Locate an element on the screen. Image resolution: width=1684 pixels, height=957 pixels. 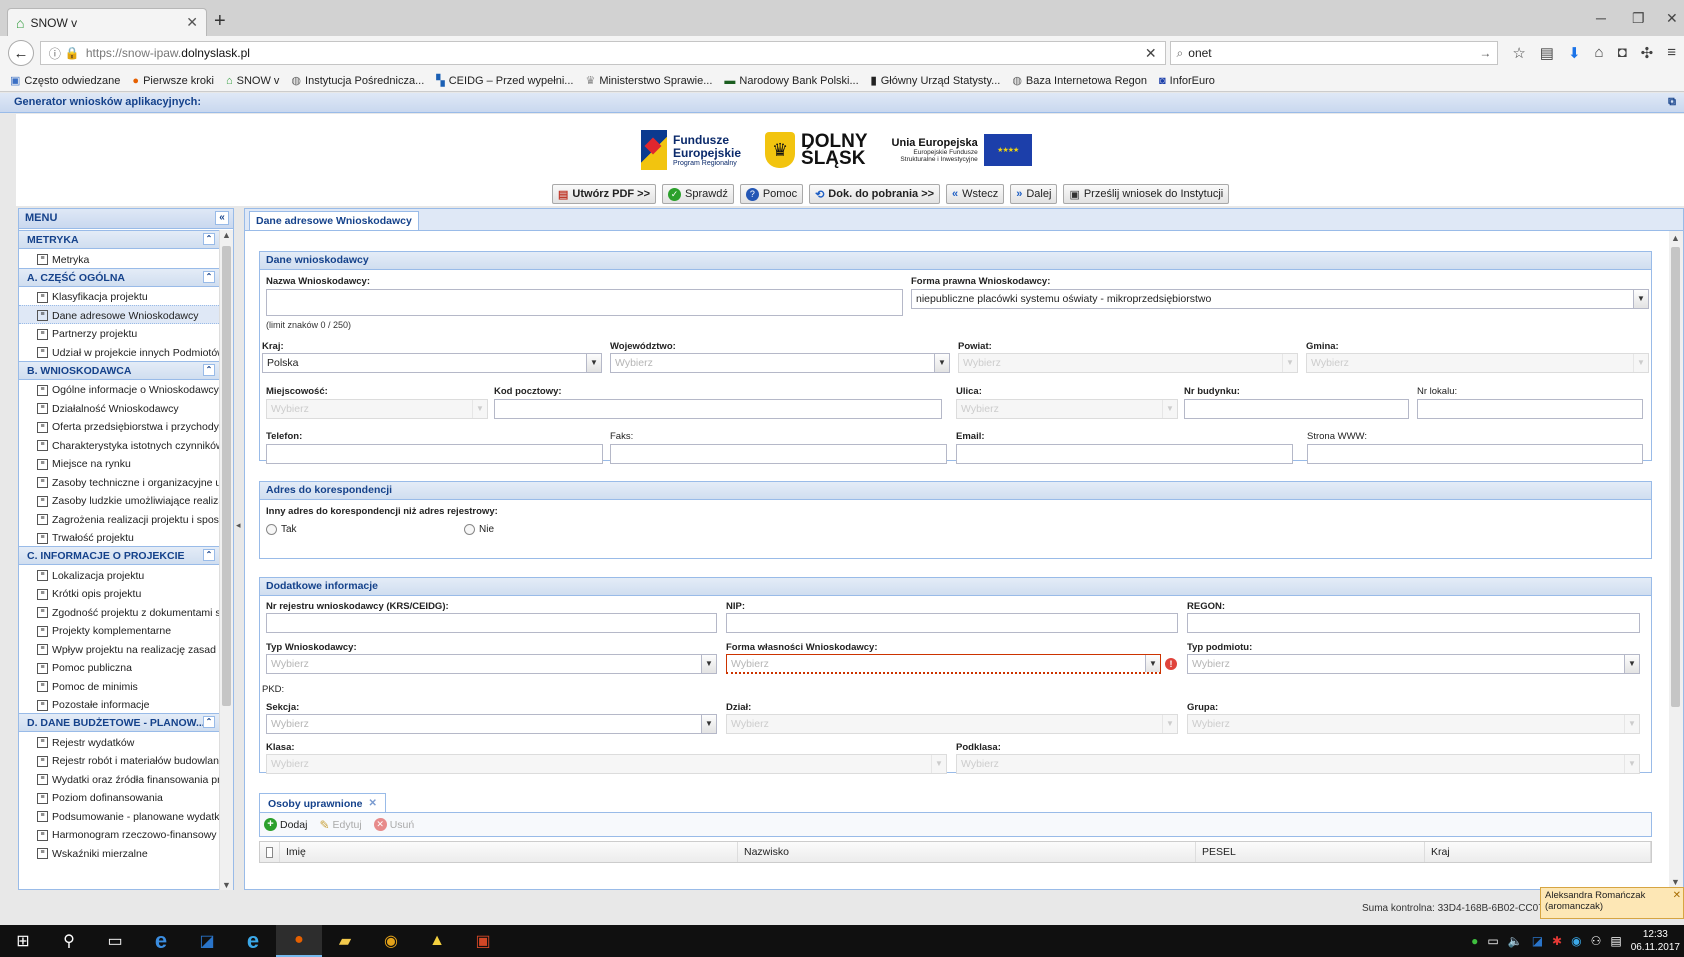
menu-item: ≡ Wskaźniki mierzalne is located at coordinates (119, 852).